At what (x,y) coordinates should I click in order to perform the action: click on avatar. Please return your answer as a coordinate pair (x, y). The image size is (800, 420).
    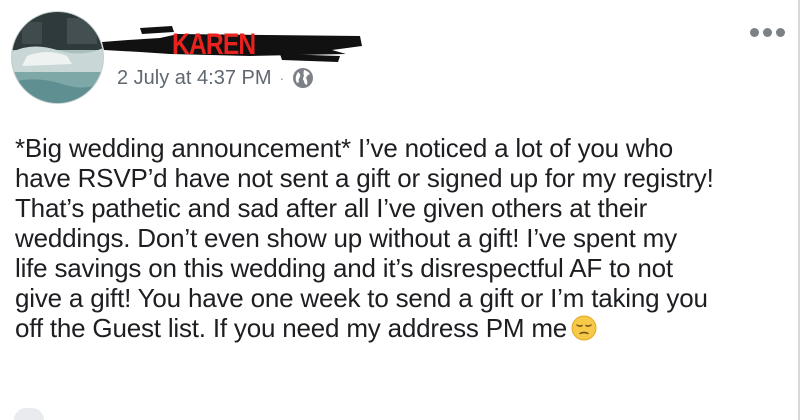
    Looking at the image, I should click on (57, 57).